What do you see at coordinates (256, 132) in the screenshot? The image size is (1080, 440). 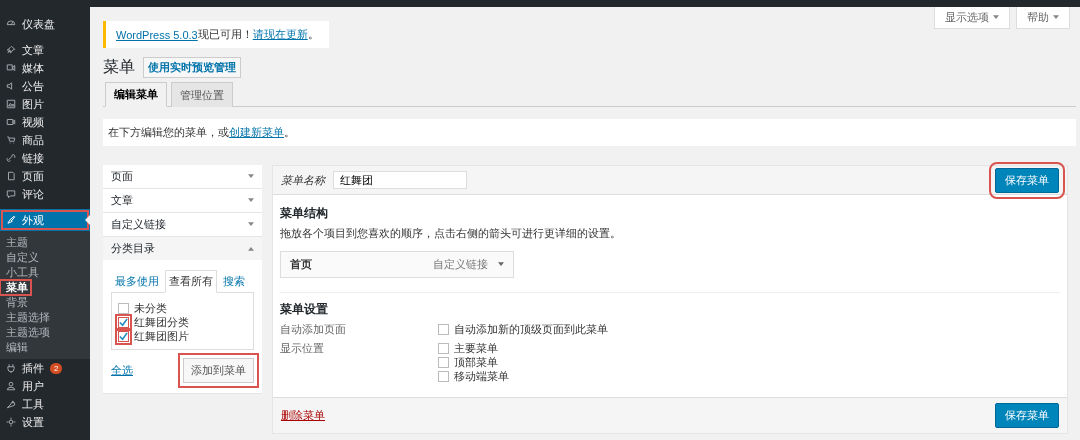 I see `create-menu-link: 创建新菜单` at bounding box center [256, 132].